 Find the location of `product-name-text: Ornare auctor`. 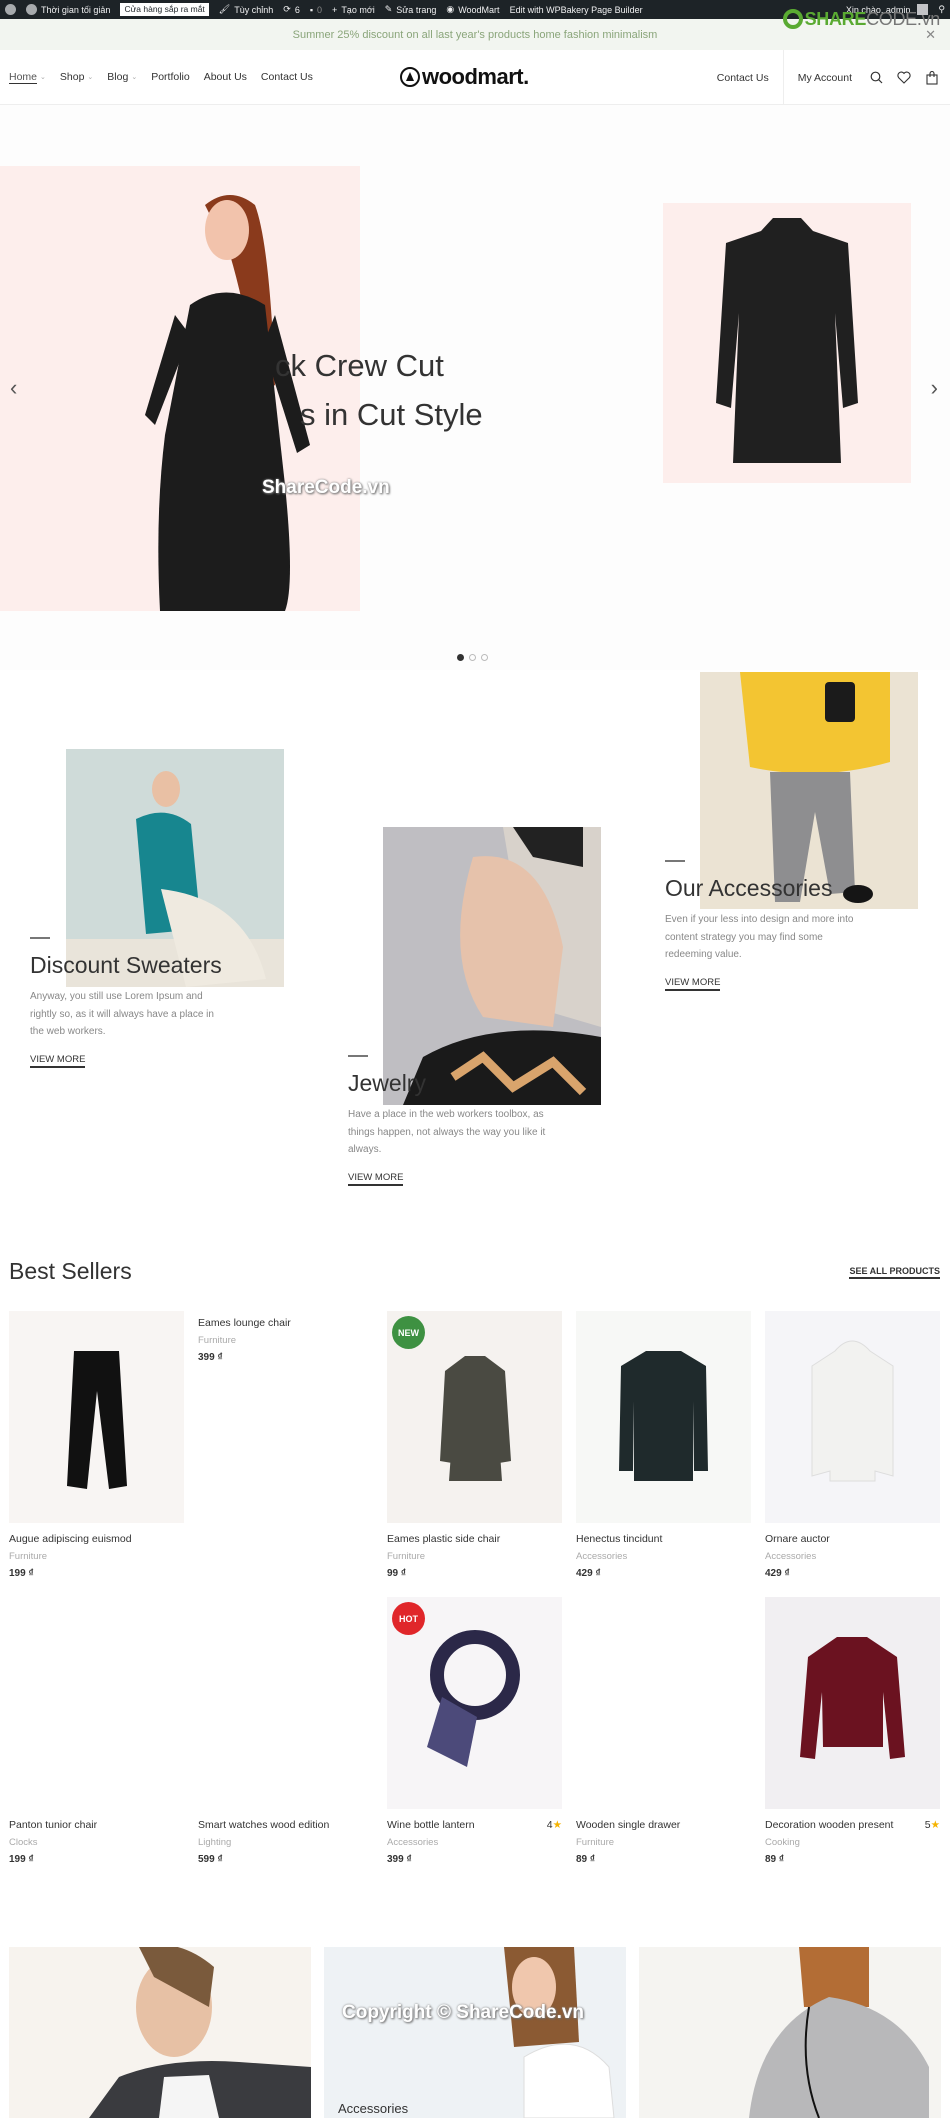

product-name-text: Ornare auctor is located at coordinates (797, 1539).